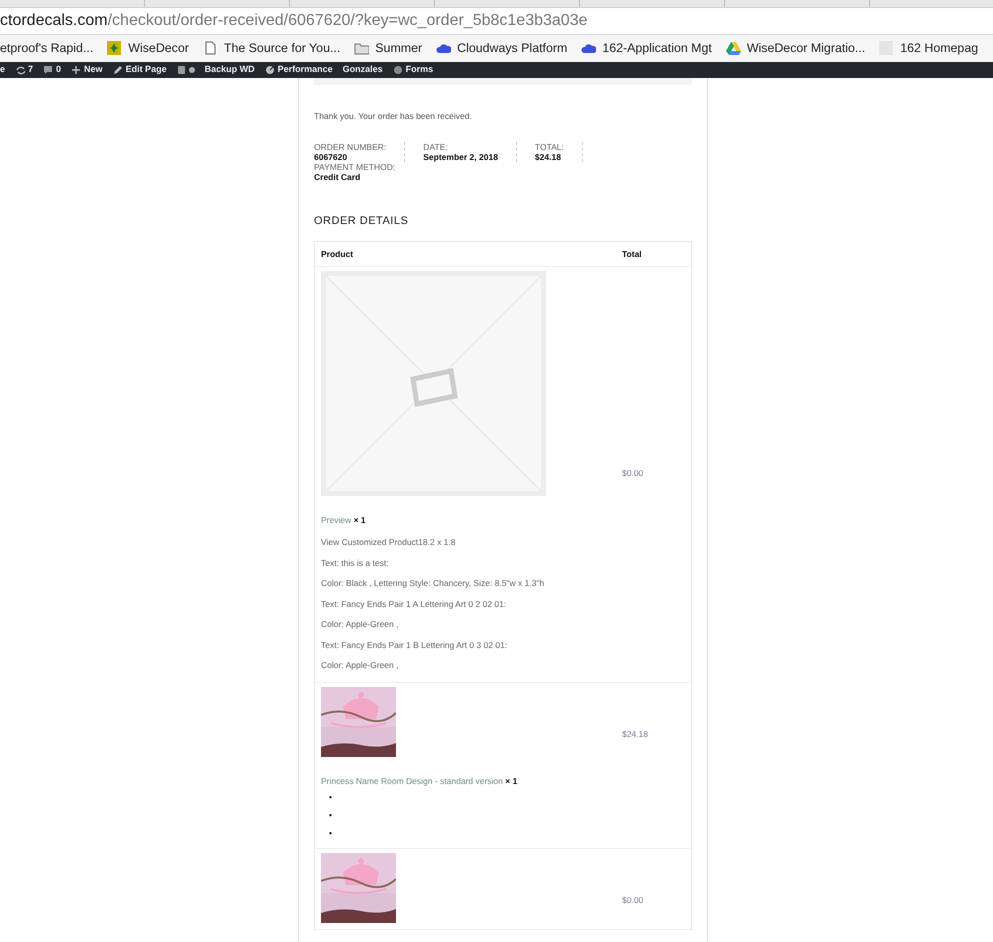  What do you see at coordinates (502, 48) in the screenshot?
I see `bookmark: Cloudways Platform` at bounding box center [502, 48].